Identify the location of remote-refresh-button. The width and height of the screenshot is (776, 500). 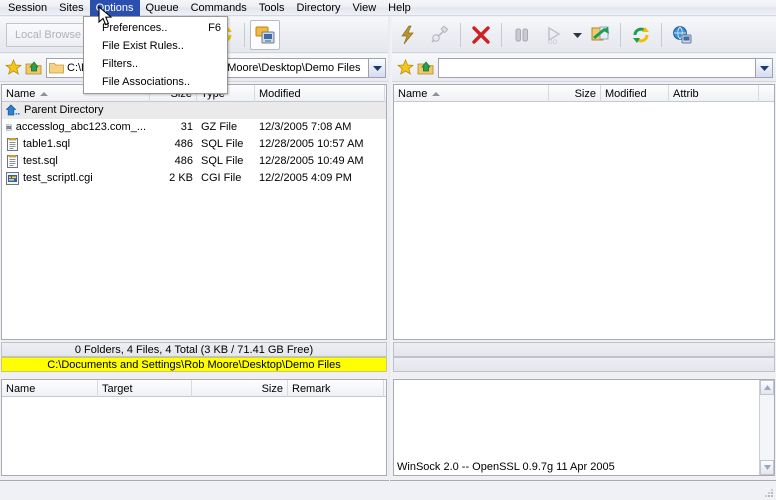
(641, 35).